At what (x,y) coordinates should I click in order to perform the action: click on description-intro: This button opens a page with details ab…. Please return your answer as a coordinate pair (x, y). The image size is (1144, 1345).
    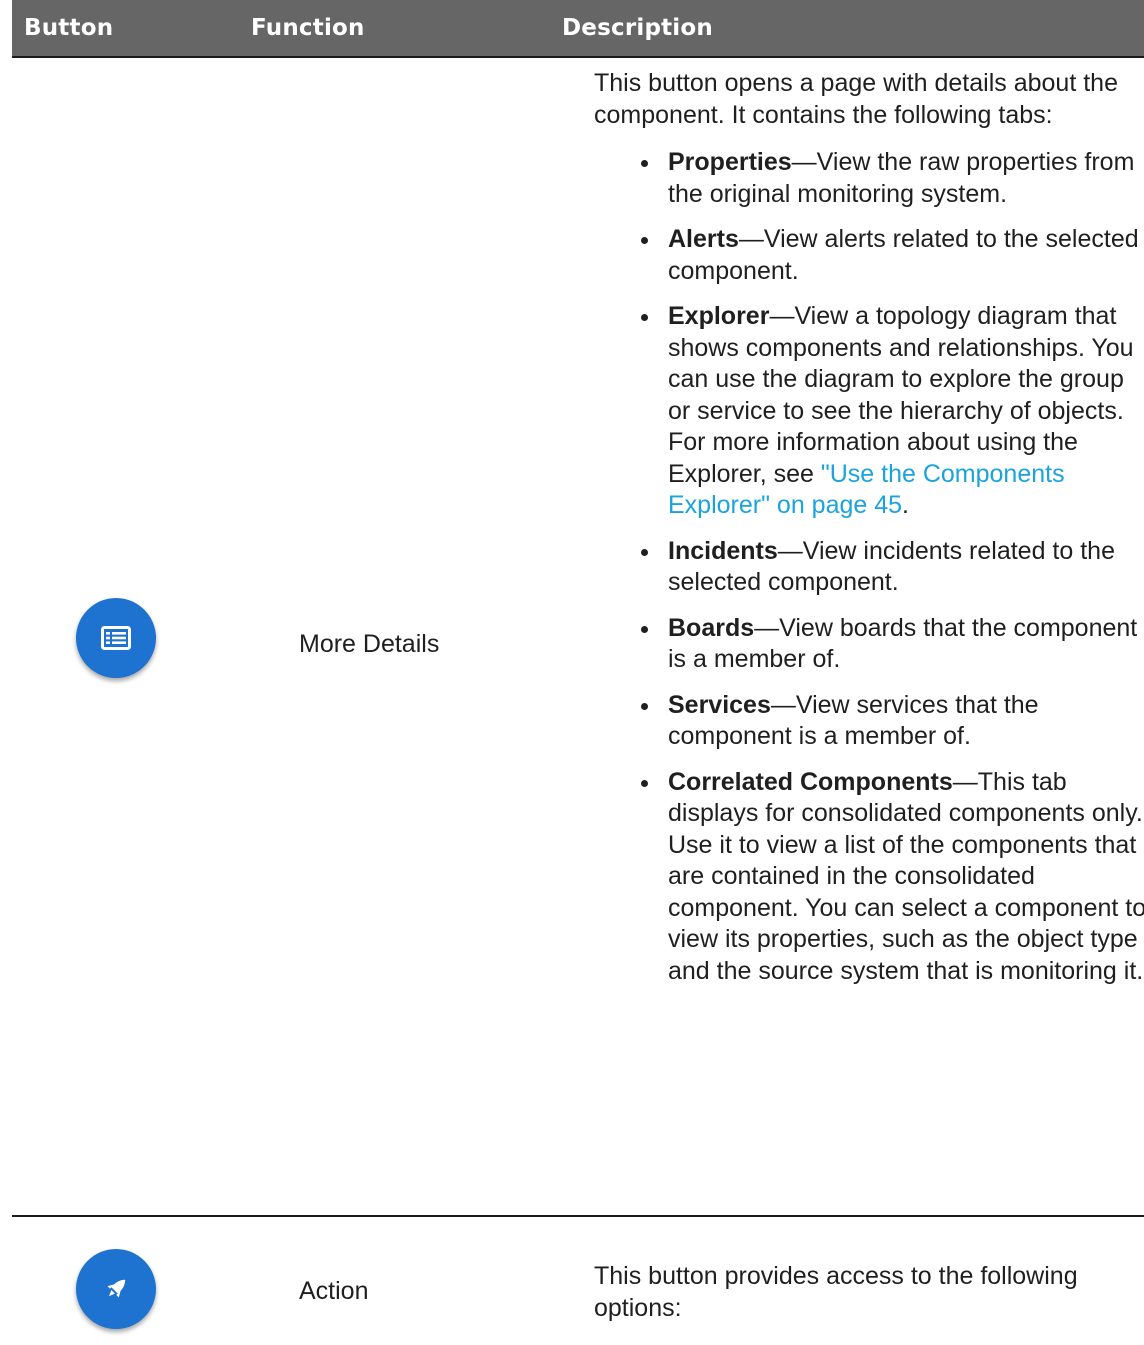
    Looking at the image, I should click on (856, 99).